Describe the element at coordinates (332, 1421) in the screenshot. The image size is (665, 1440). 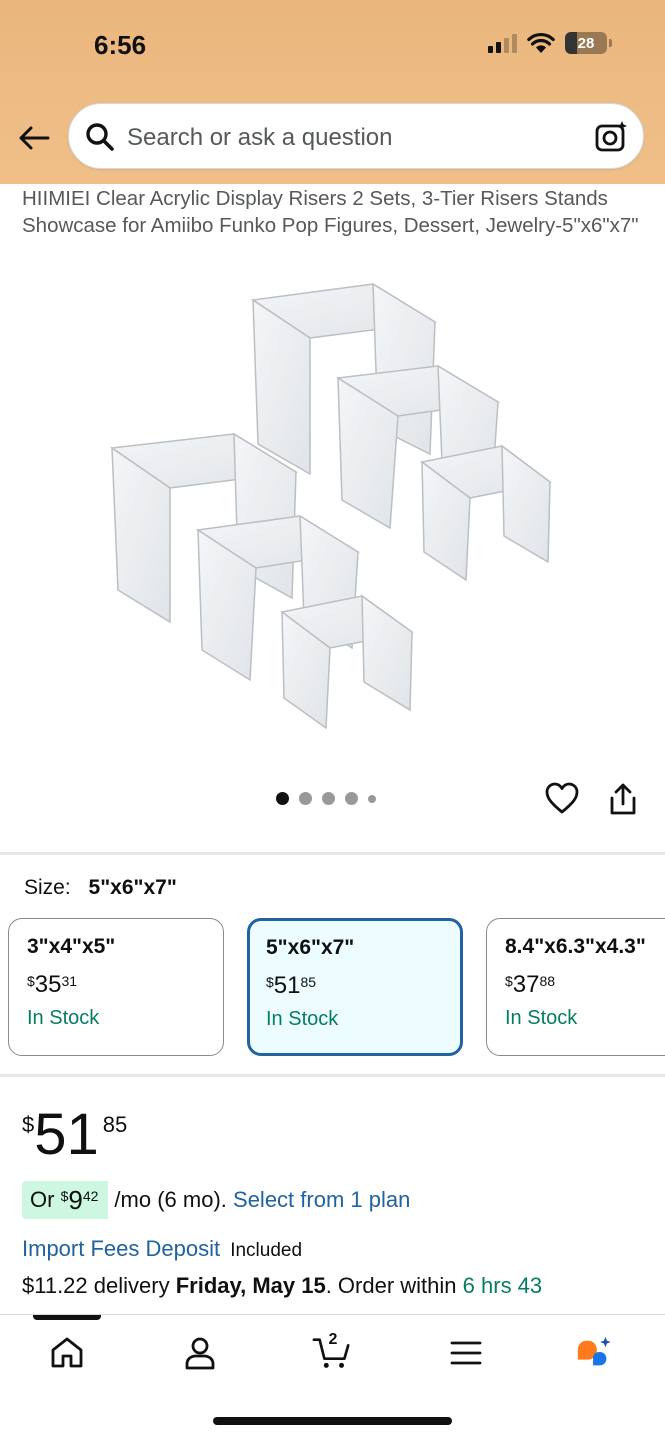
I see `home-indicator` at that location.